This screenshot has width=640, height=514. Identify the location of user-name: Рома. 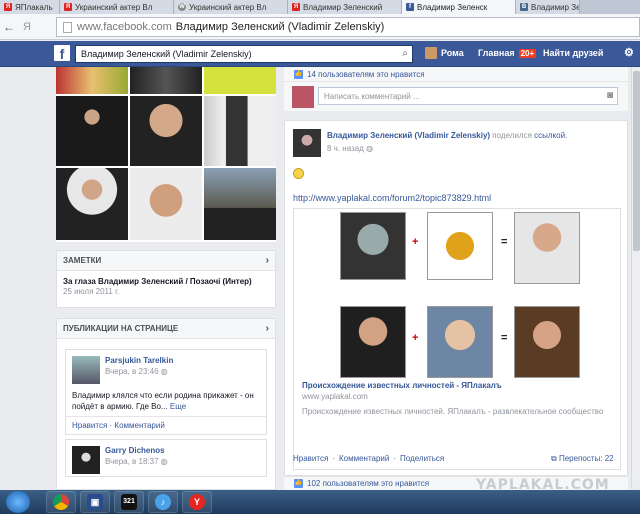
(452, 53).